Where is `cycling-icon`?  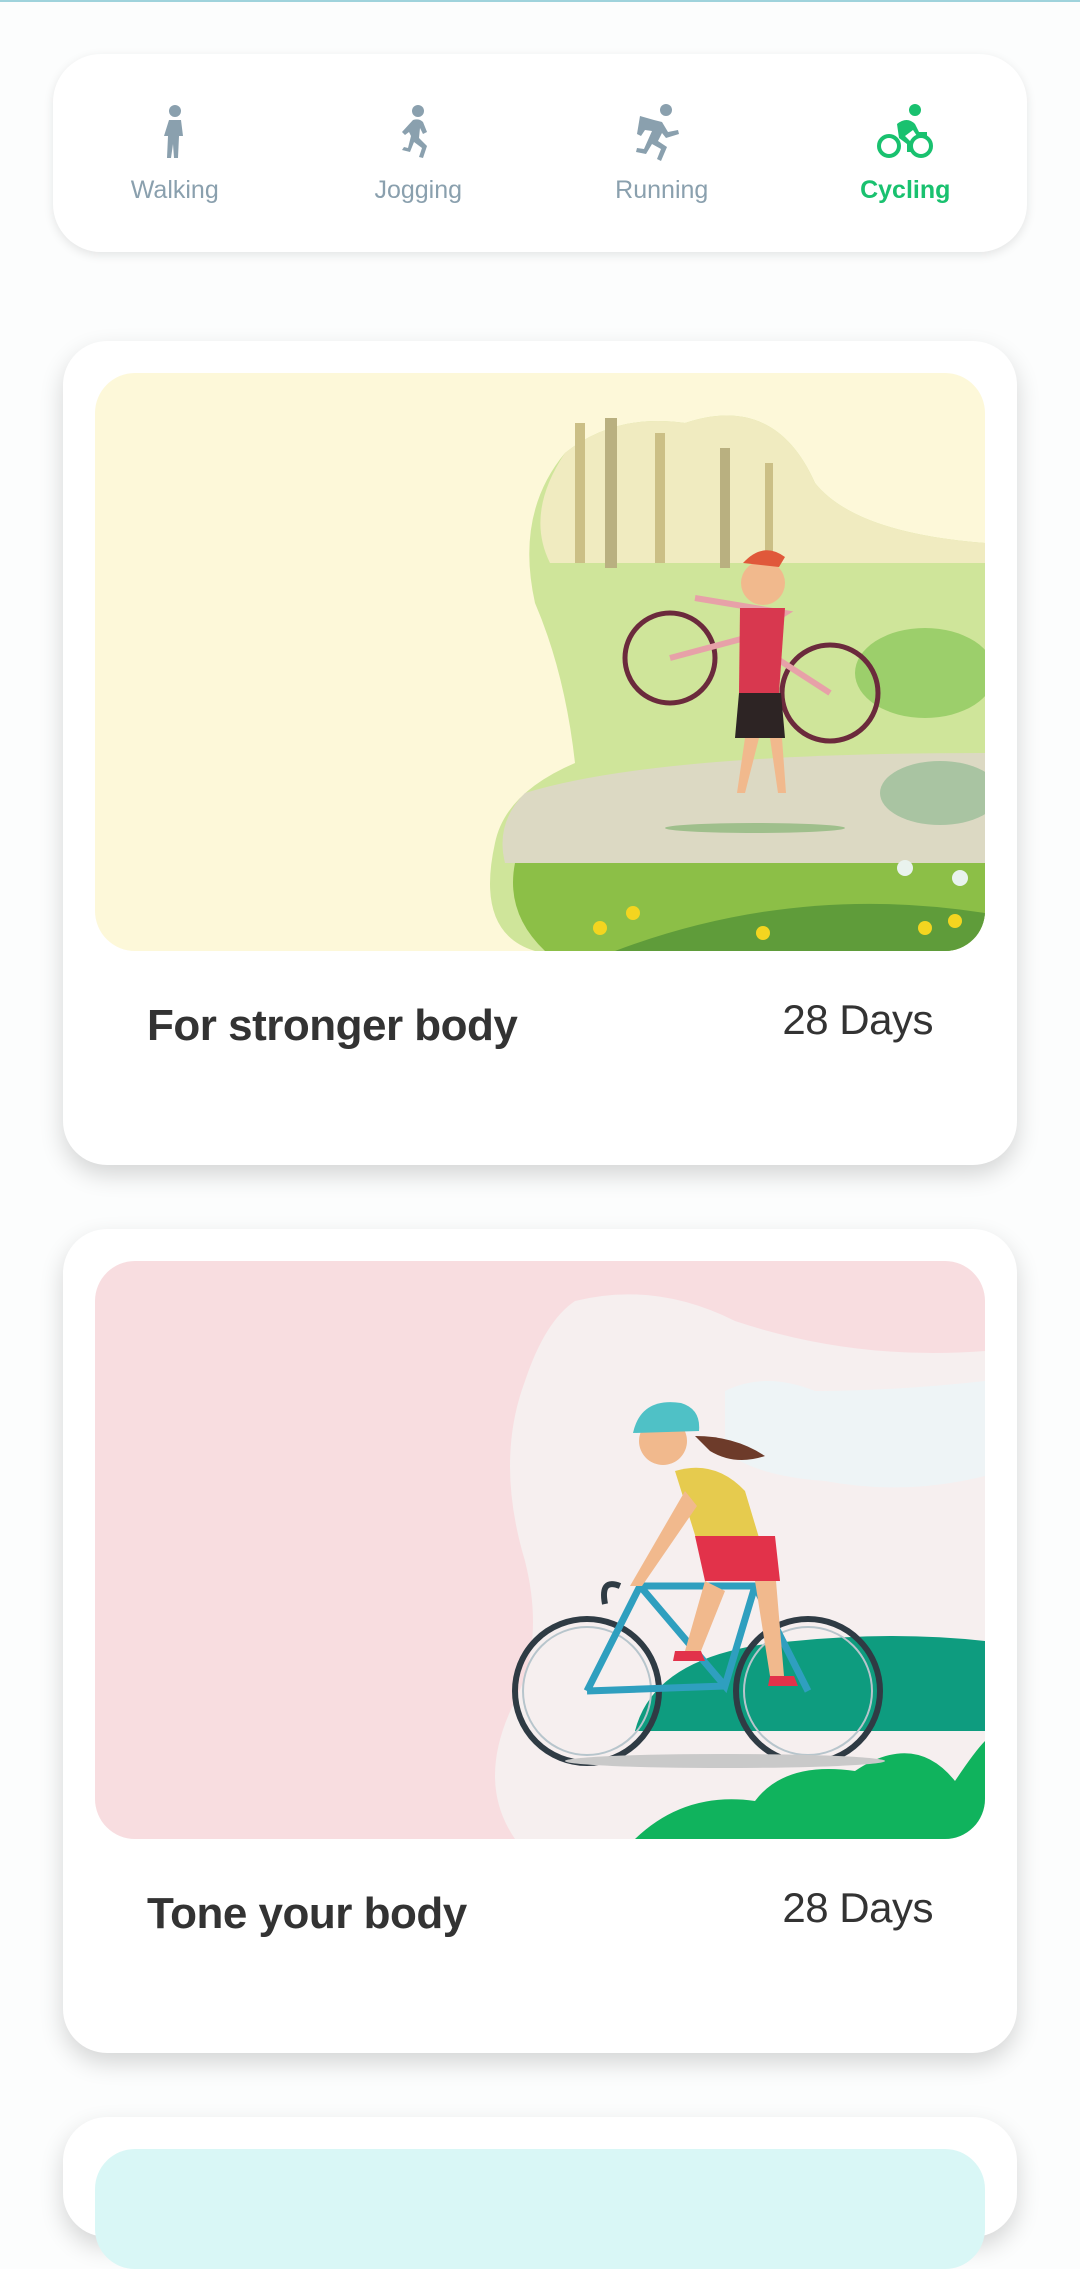 cycling-icon is located at coordinates (905, 130).